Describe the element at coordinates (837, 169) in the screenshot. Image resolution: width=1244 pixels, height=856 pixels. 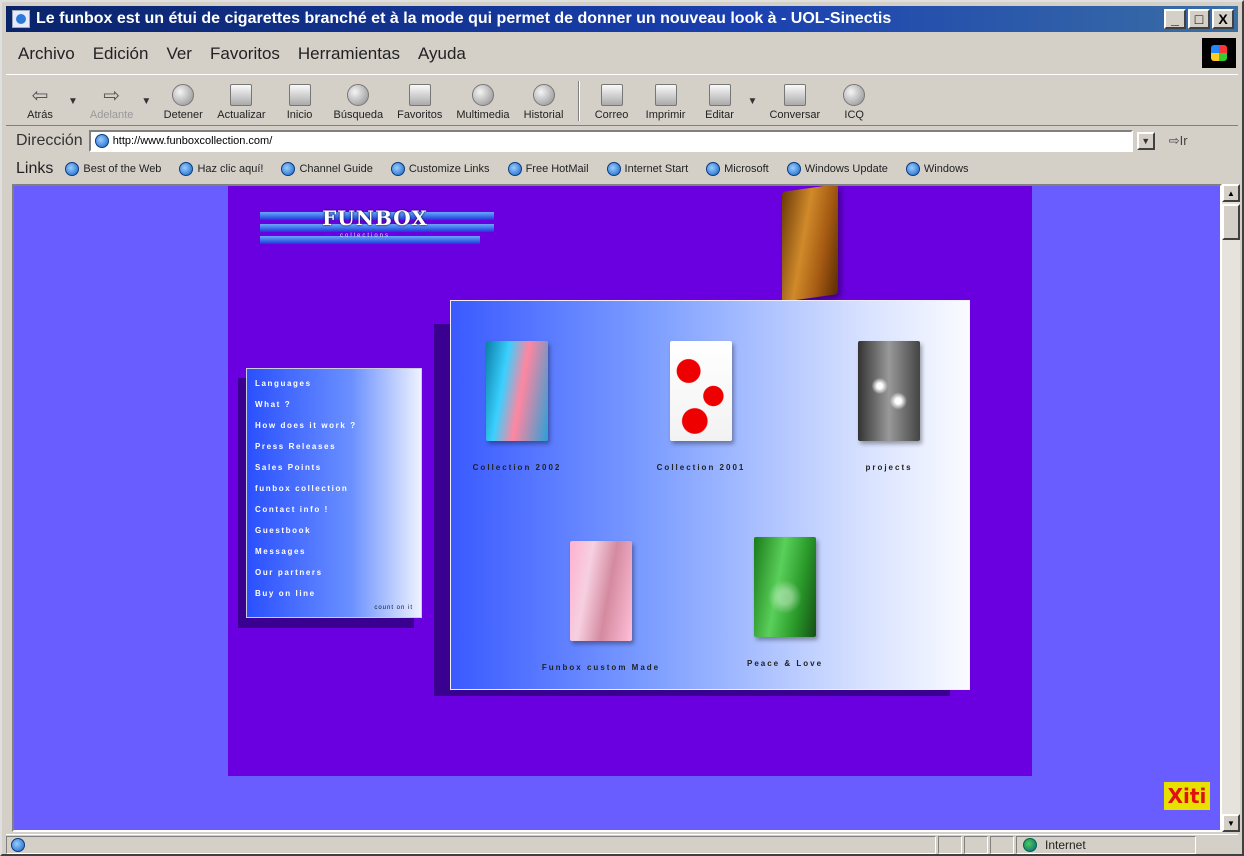
I see `link-windows-update: Windows Update` at that location.